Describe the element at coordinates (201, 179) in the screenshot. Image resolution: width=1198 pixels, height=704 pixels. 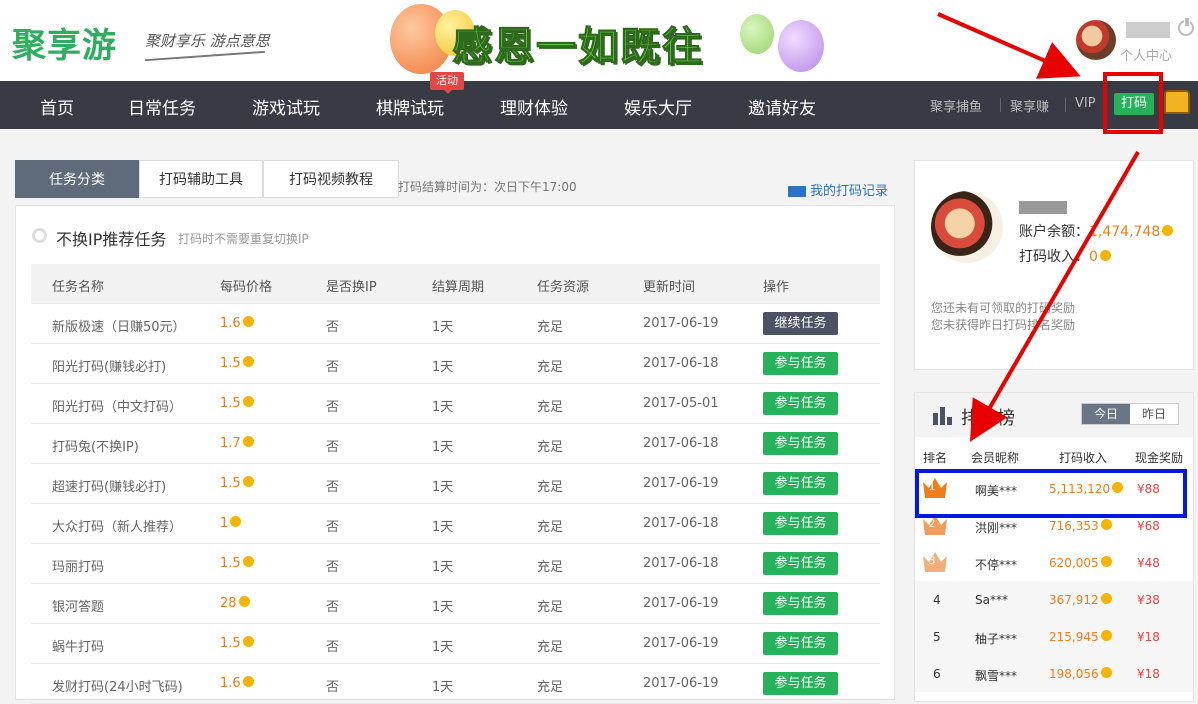
I see `tab-dama-tools: 打码辅助工具` at that location.